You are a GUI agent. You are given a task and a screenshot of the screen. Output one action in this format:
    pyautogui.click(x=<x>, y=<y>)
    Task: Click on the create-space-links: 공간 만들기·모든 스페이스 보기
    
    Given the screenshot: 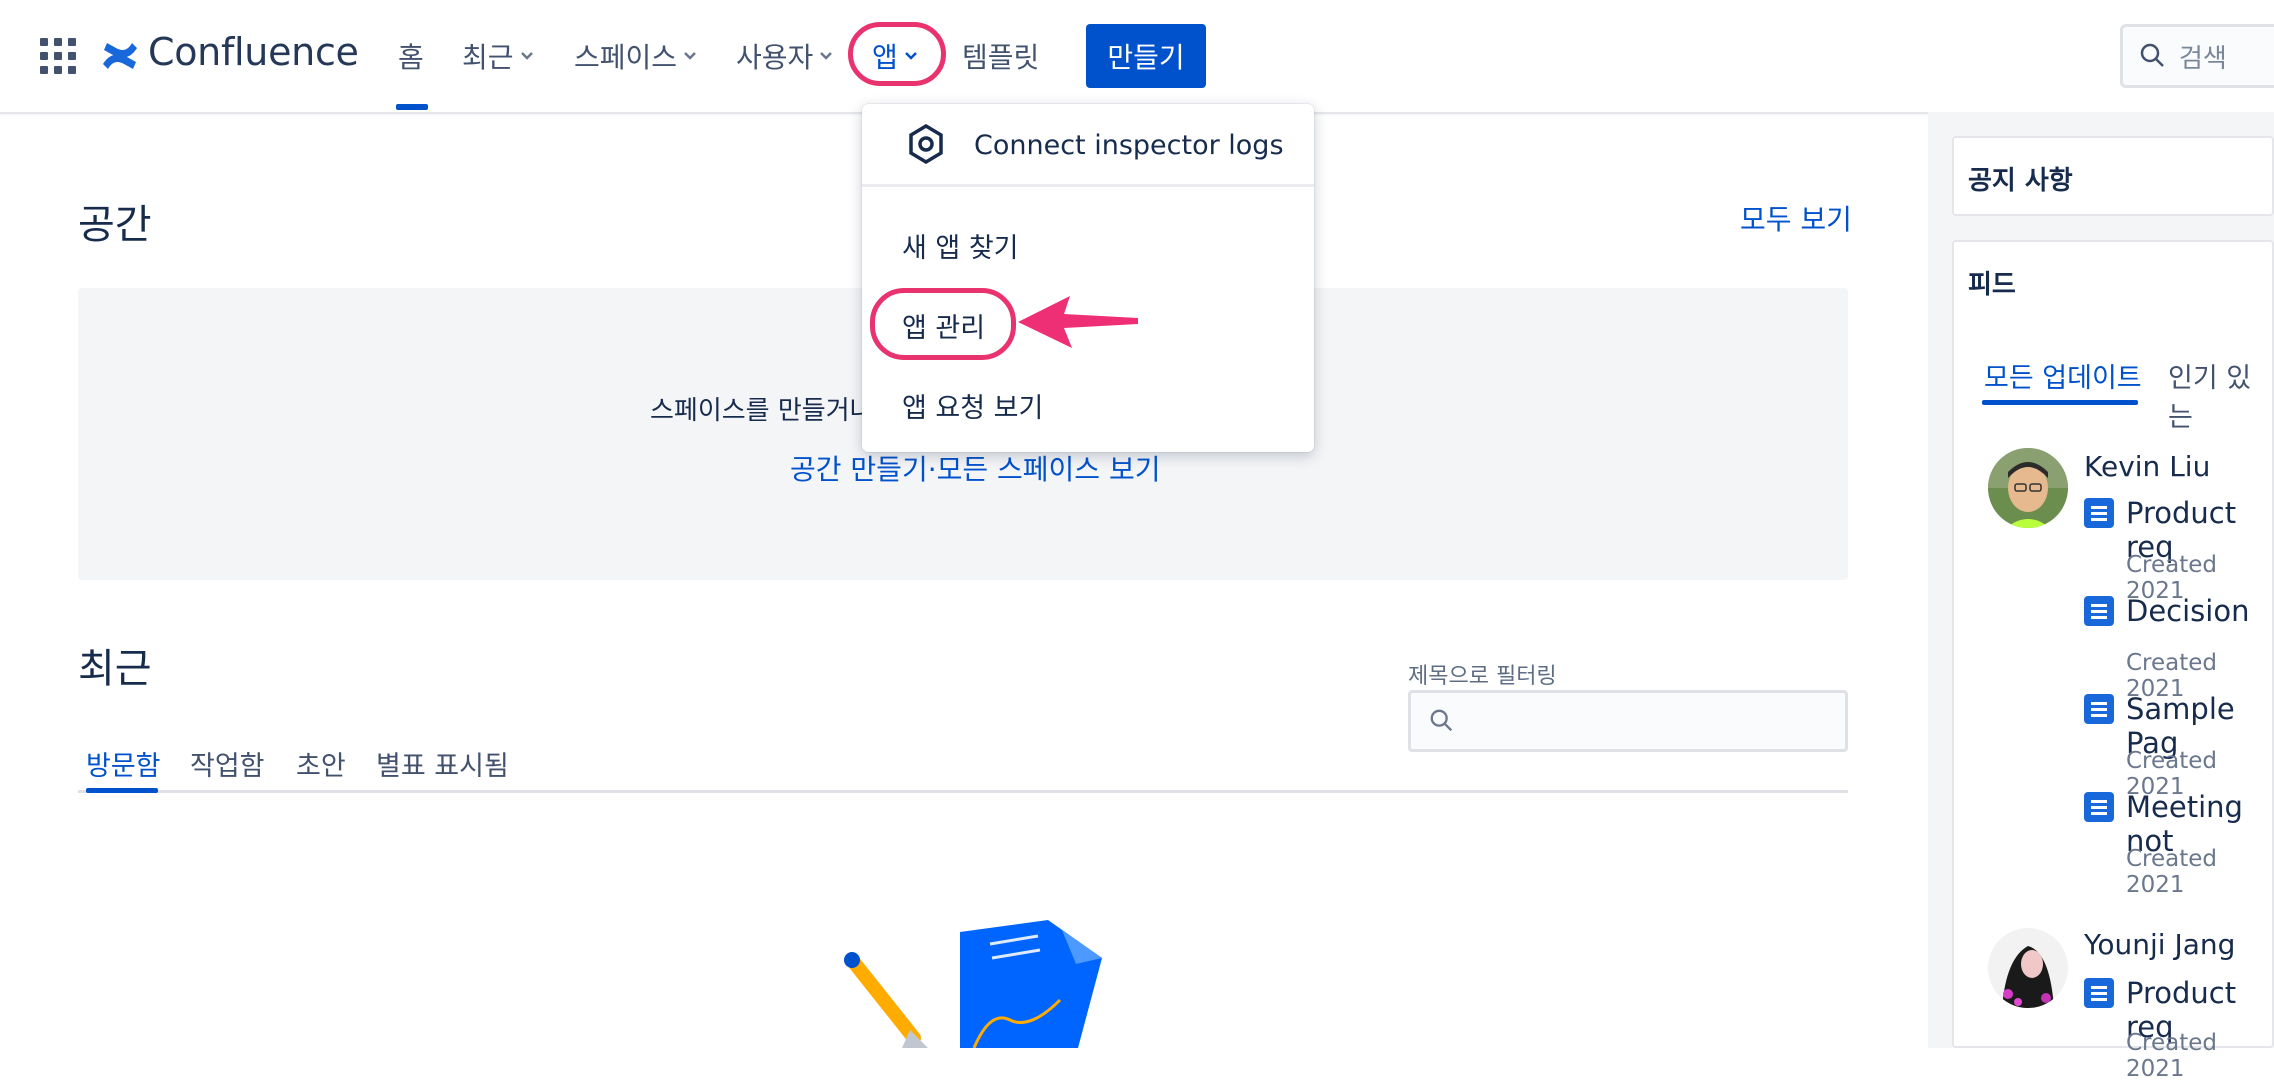 What is the action you would take?
    pyautogui.click(x=975, y=468)
    